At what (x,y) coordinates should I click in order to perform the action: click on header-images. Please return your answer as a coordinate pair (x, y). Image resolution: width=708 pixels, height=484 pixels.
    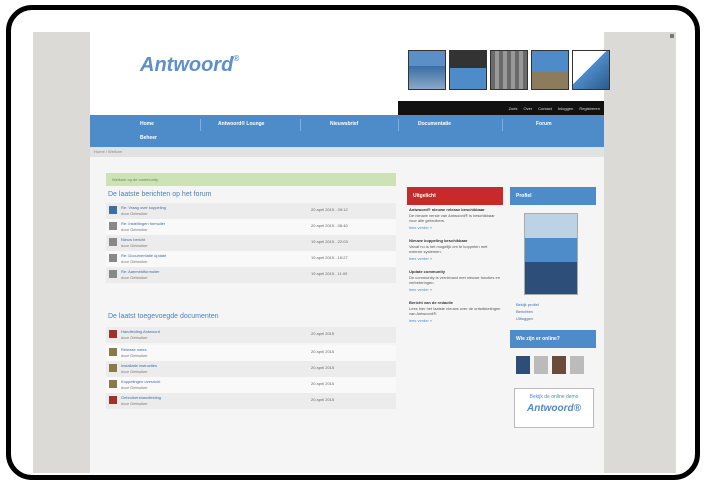
    Looking at the image, I should click on (509, 70).